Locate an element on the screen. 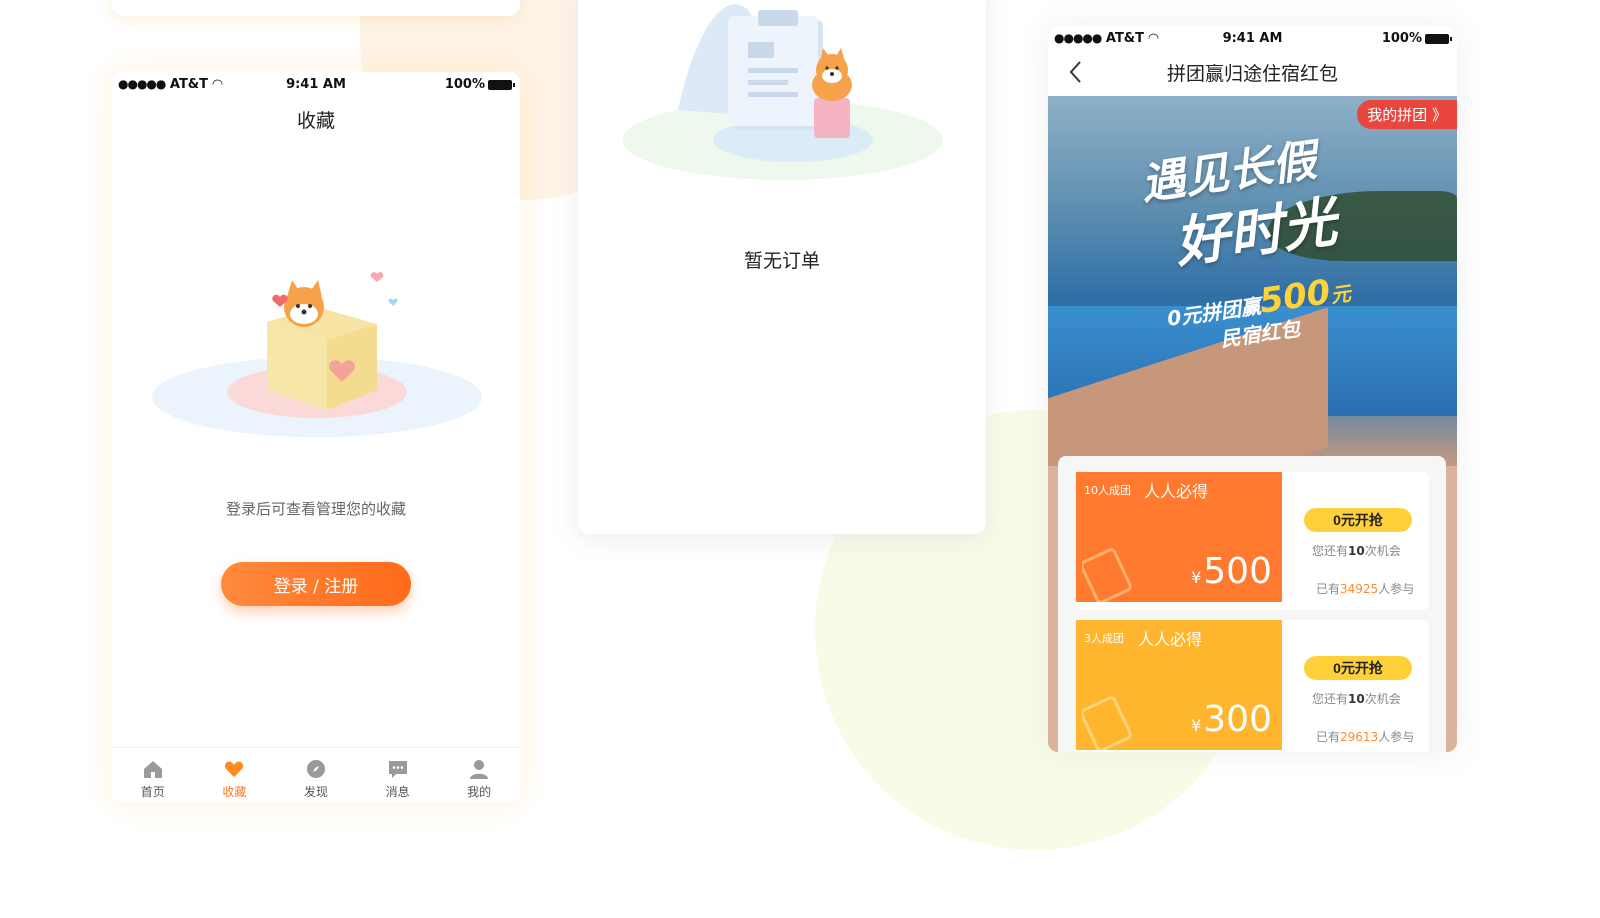  coupon-amount: ¥300 is located at coordinates (1231, 719).